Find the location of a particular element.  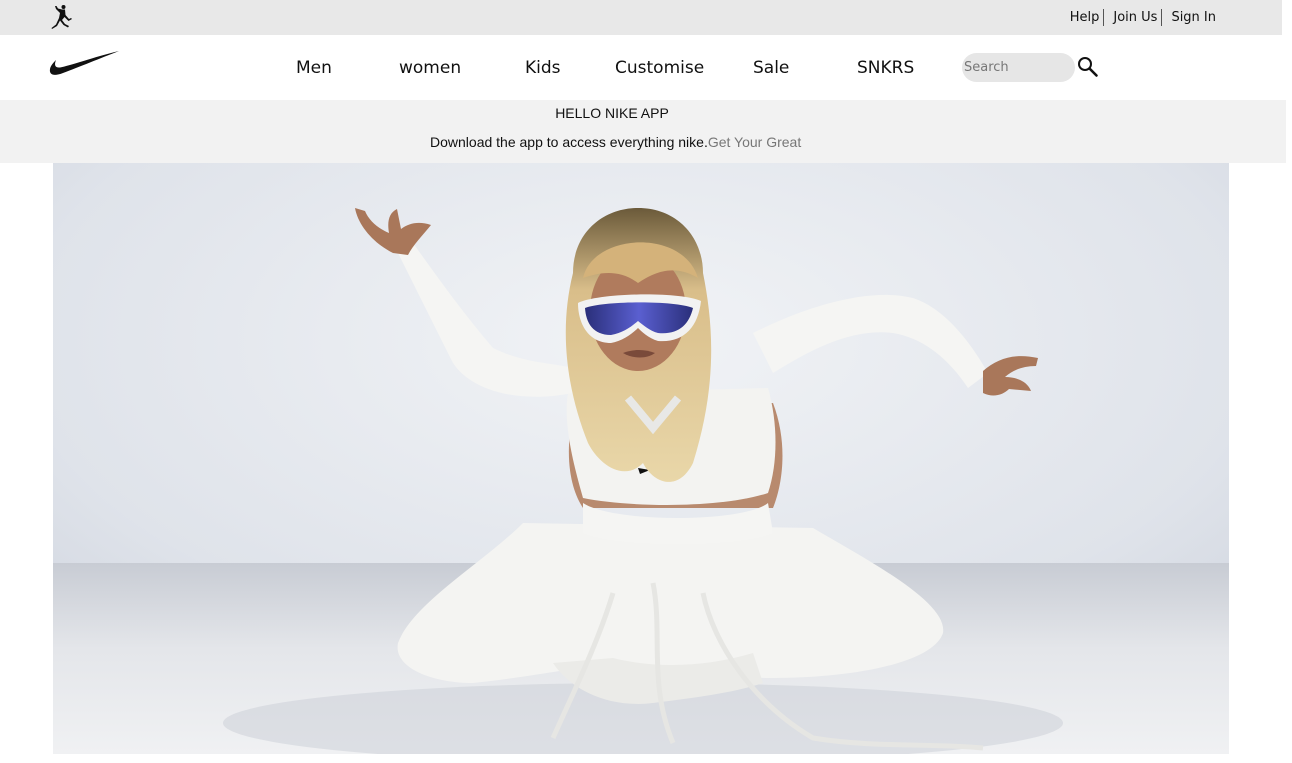

search-input is located at coordinates (1018, 67).